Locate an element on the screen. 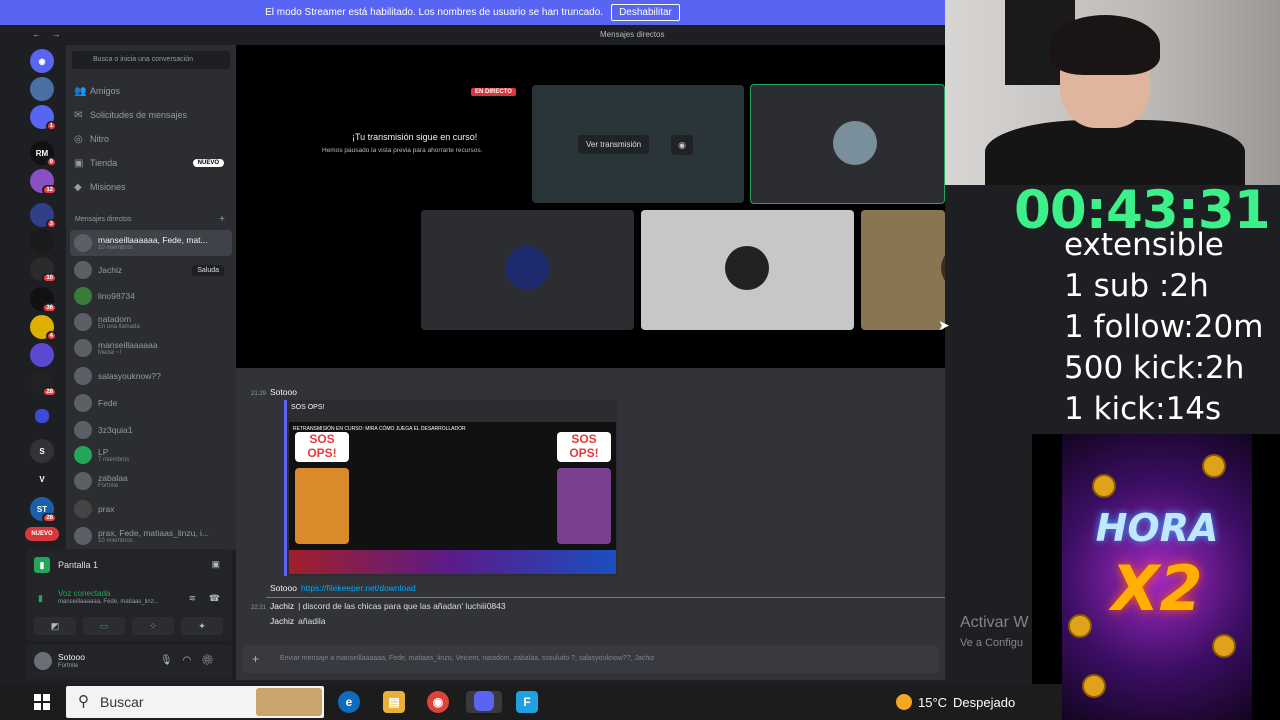 This screenshot has width=1280, height=720. stream-tile: Ver transmisión ◉ is located at coordinates (638, 144).